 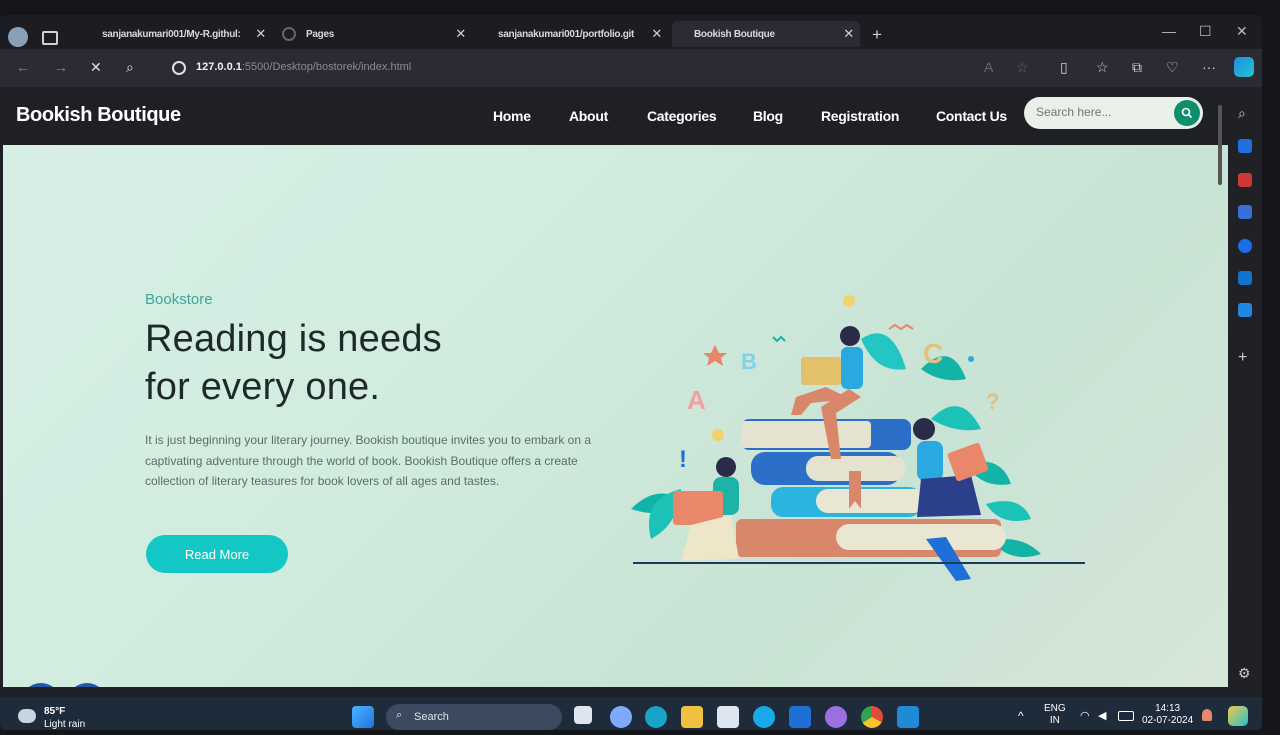 What do you see at coordinates (1220, 145) in the screenshot?
I see `page-scrollbar` at bounding box center [1220, 145].